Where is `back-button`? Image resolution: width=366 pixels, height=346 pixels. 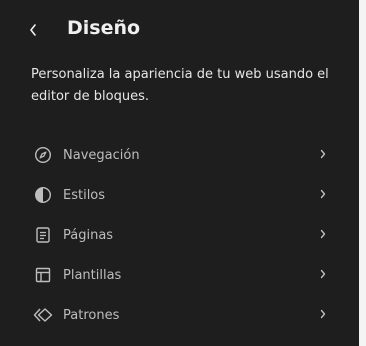
back-button is located at coordinates (33, 30).